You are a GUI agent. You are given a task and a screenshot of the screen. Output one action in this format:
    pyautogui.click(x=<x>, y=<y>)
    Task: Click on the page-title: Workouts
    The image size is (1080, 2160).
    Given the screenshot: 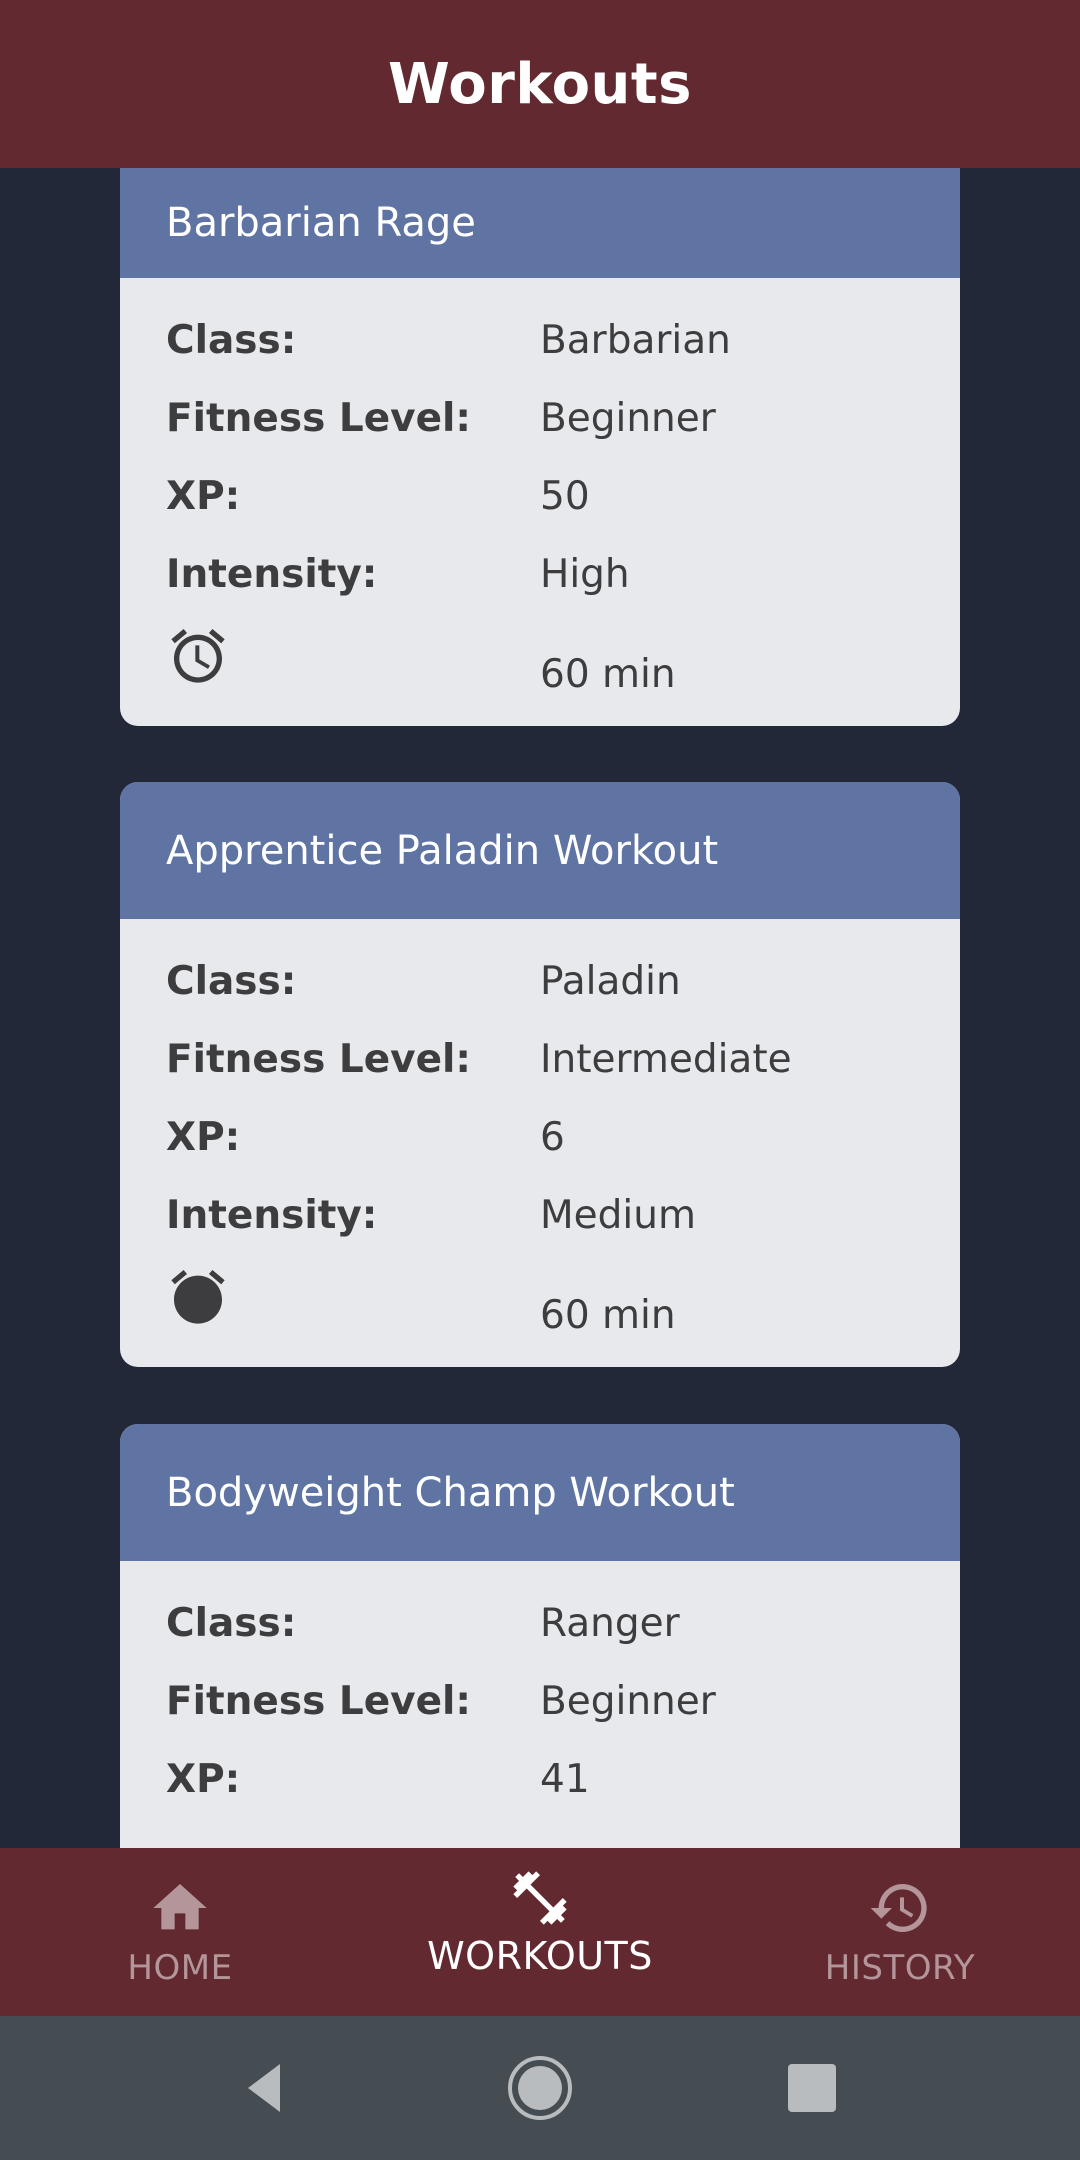 What is the action you would take?
    pyautogui.click(x=540, y=84)
    